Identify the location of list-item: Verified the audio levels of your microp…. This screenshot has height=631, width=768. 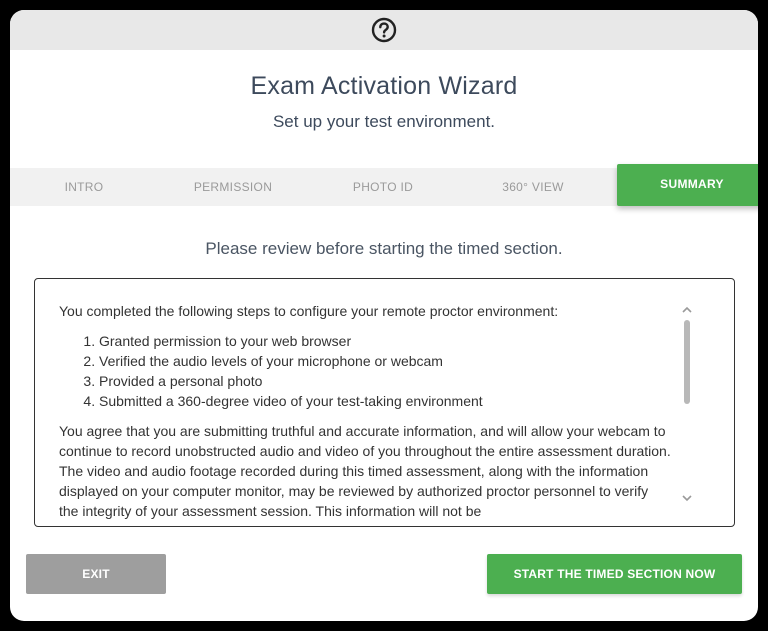
(385, 361).